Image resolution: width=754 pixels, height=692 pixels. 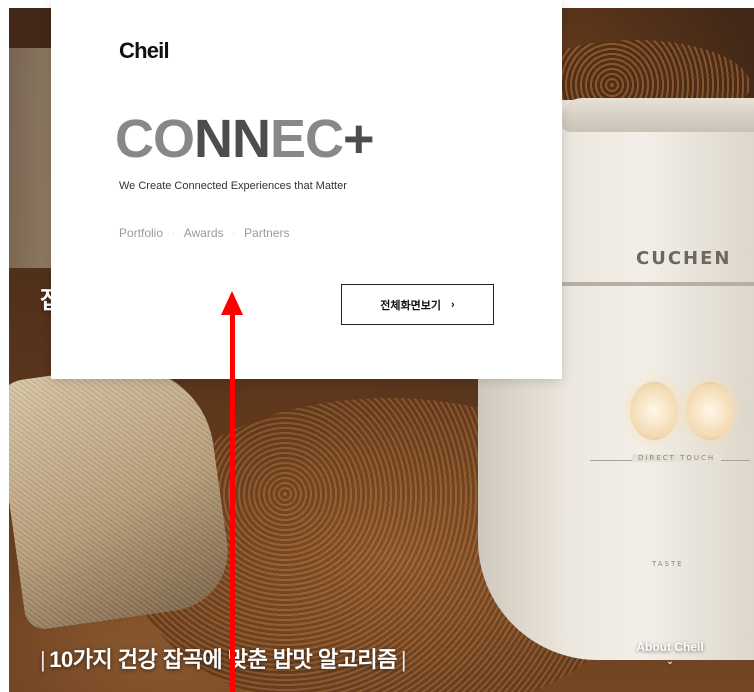 I want to click on cooker-touch-label: DIRECT TOUCH, so click(x=677, y=458).